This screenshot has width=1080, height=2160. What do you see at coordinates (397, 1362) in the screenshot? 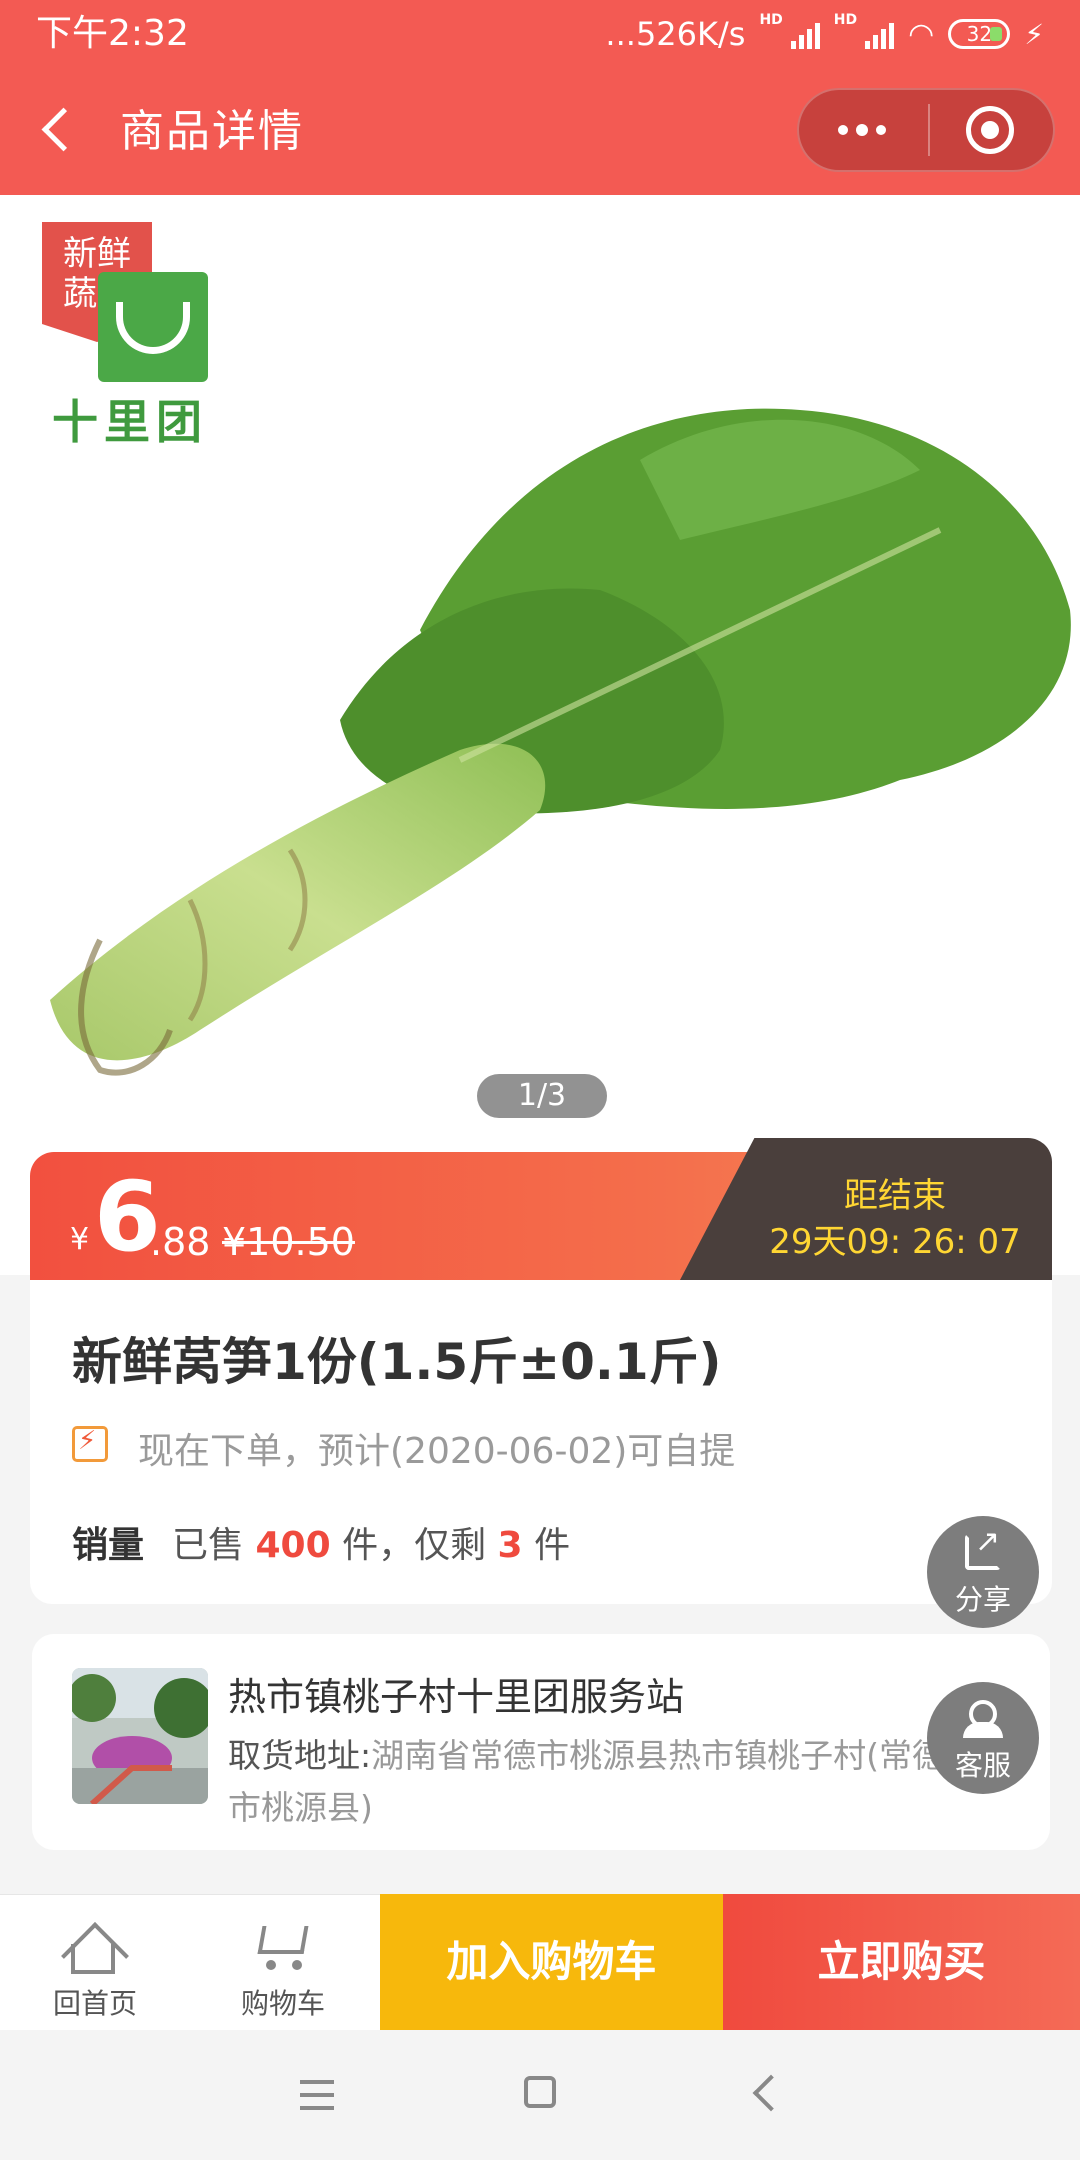
I see `product-title: 新鲜莴笋1份(1.5斤±0.1斤)` at bounding box center [397, 1362].